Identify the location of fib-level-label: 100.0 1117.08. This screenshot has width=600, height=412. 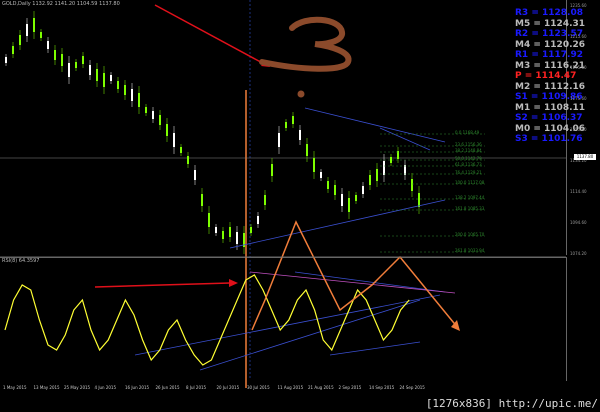
(470, 182).